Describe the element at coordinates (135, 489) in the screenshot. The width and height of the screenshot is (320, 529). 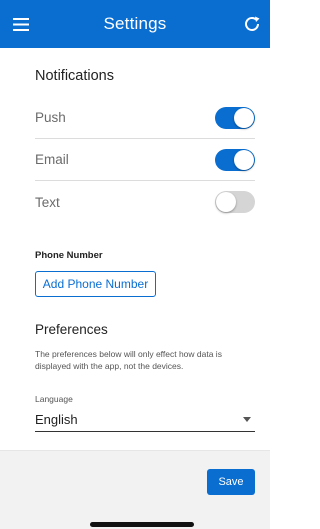
I see `footer-bar: Save` at that location.